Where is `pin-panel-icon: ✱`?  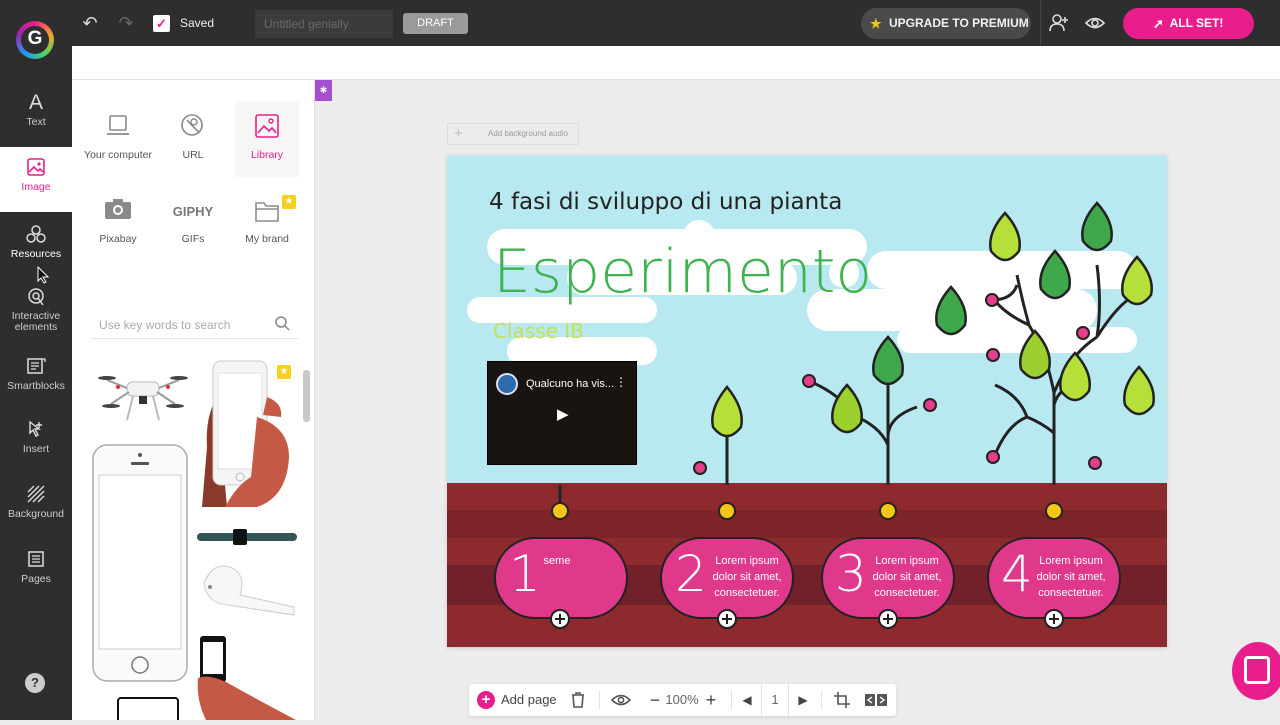
pin-panel-icon: ✱ is located at coordinates (323, 90).